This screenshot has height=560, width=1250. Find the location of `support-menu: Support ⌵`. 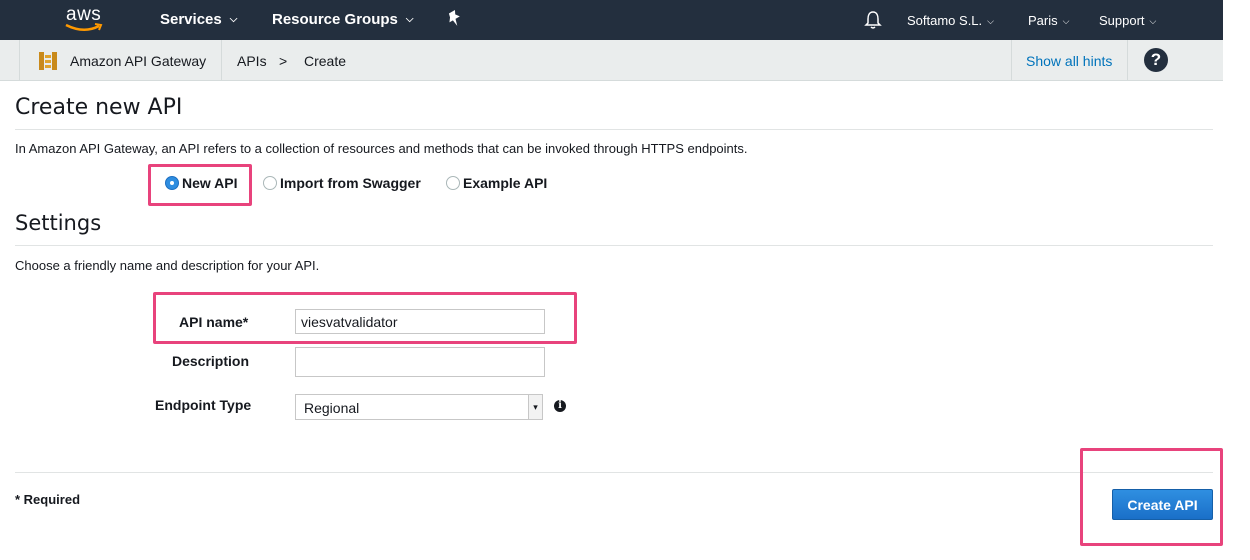

support-menu: Support ⌵ is located at coordinates (1127, 20).